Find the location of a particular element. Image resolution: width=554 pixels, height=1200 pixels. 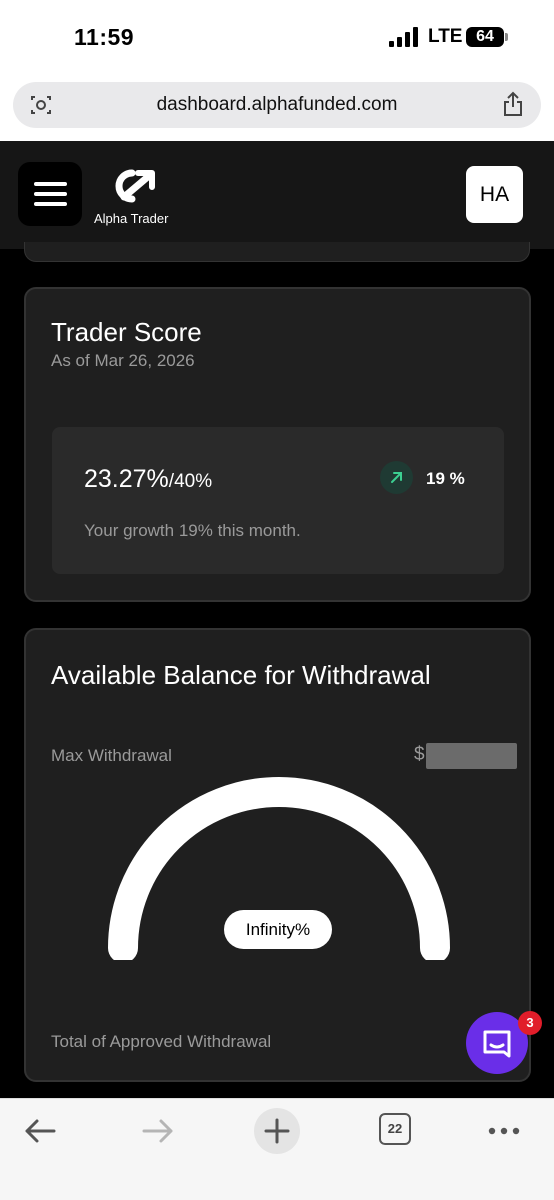

brand-name: Alpha Trader is located at coordinates (131, 218).